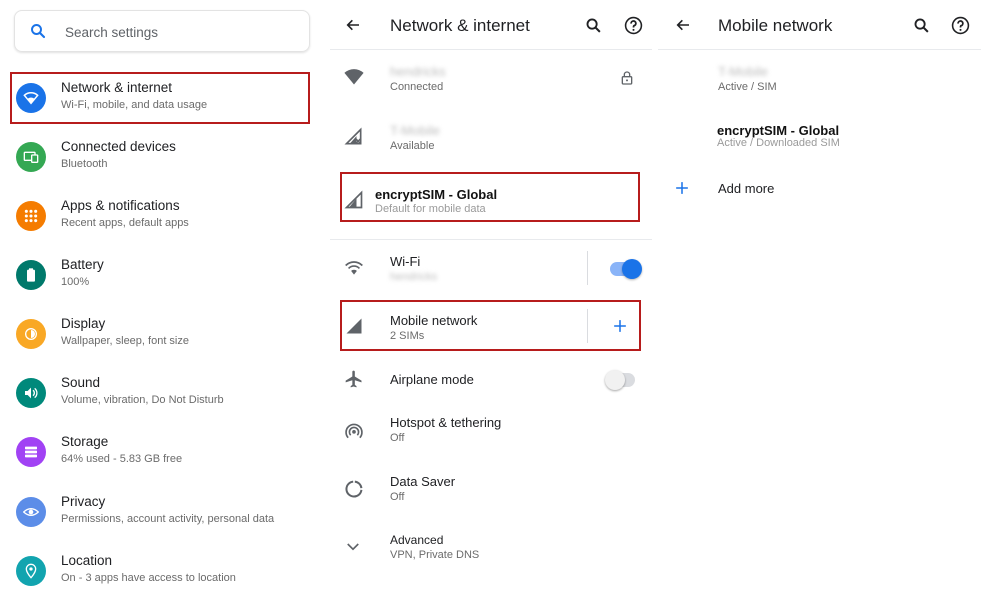  What do you see at coordinates (354, 268) in the screenshot?
I see `wifi-icon` at bounding box center [354, 268].